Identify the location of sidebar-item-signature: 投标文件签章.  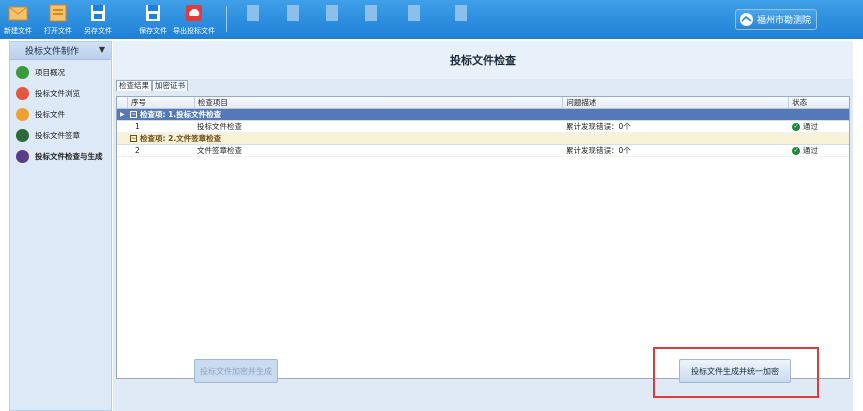
(60, 139).